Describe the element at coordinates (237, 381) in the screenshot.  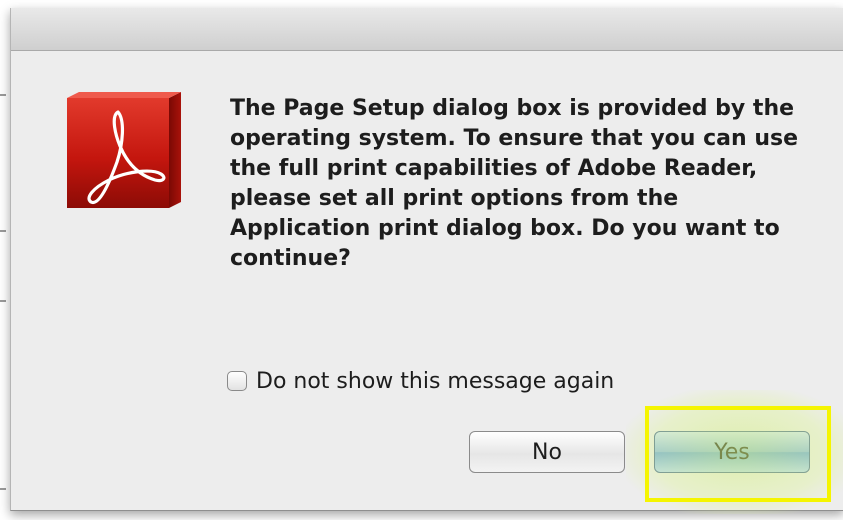
I see `dont-show-again-checkbox` at that location.